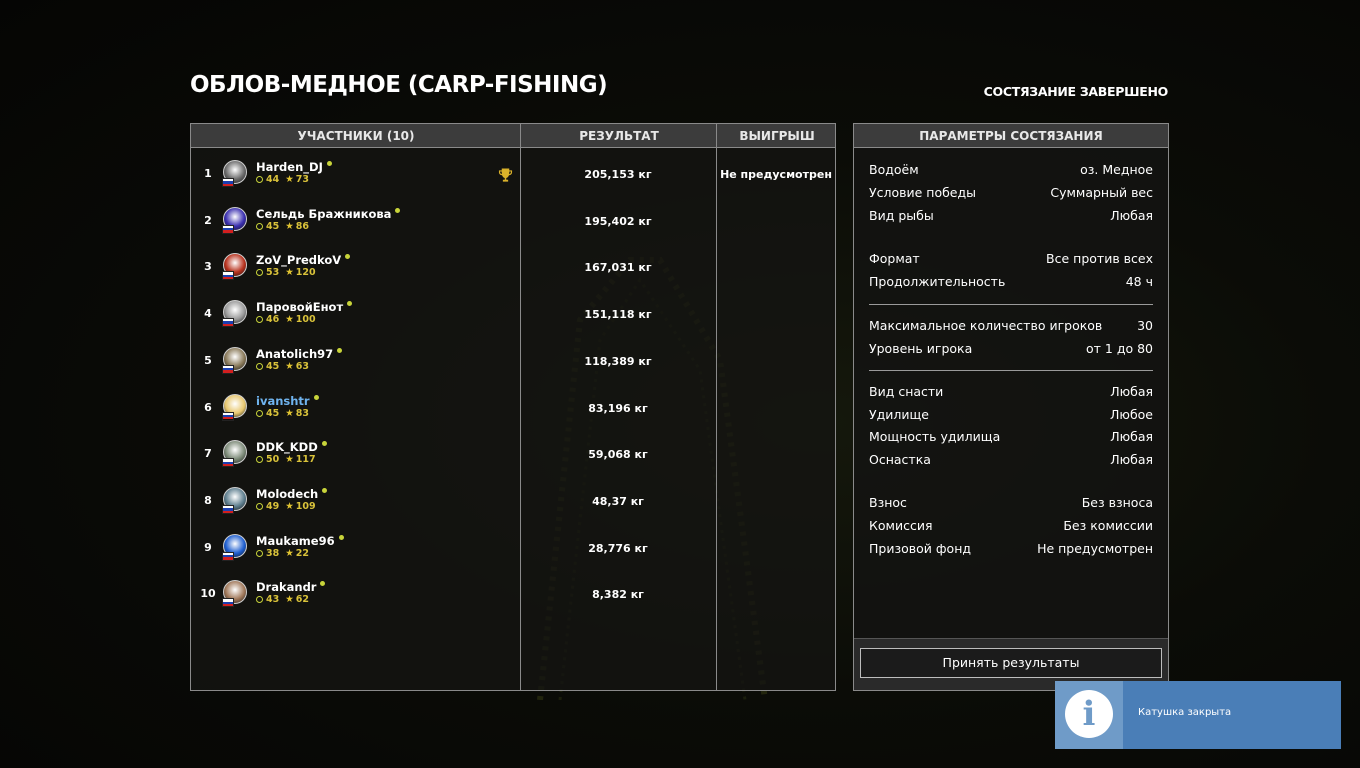  What do you see at coordinates (513, 596) in the screenshot?
I see `result-row: 10 Drakandr 43 ★ 62 8,382 кг` at bounding box center [513, 596].